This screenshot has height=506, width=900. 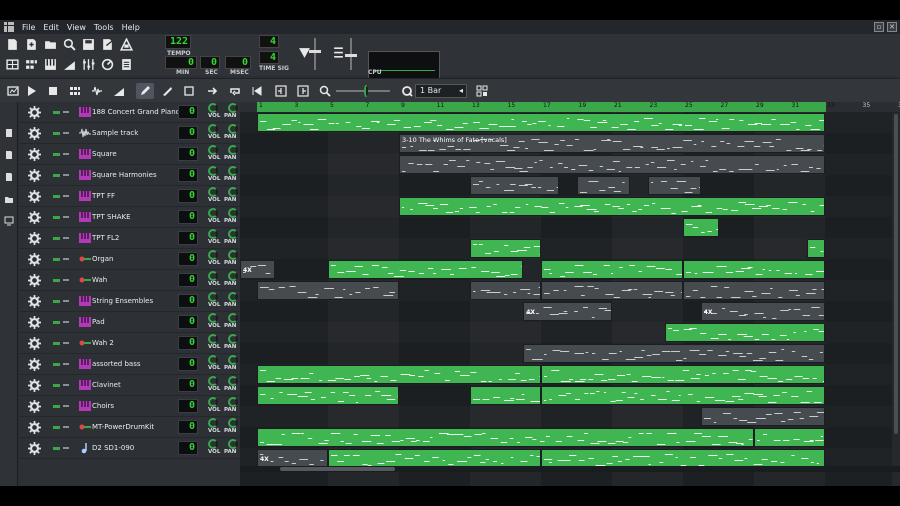 What do you see at coordinates (137, 301) in the screenshot?
I see `track-name: String Ensembles` at bounding box center [137, 301].